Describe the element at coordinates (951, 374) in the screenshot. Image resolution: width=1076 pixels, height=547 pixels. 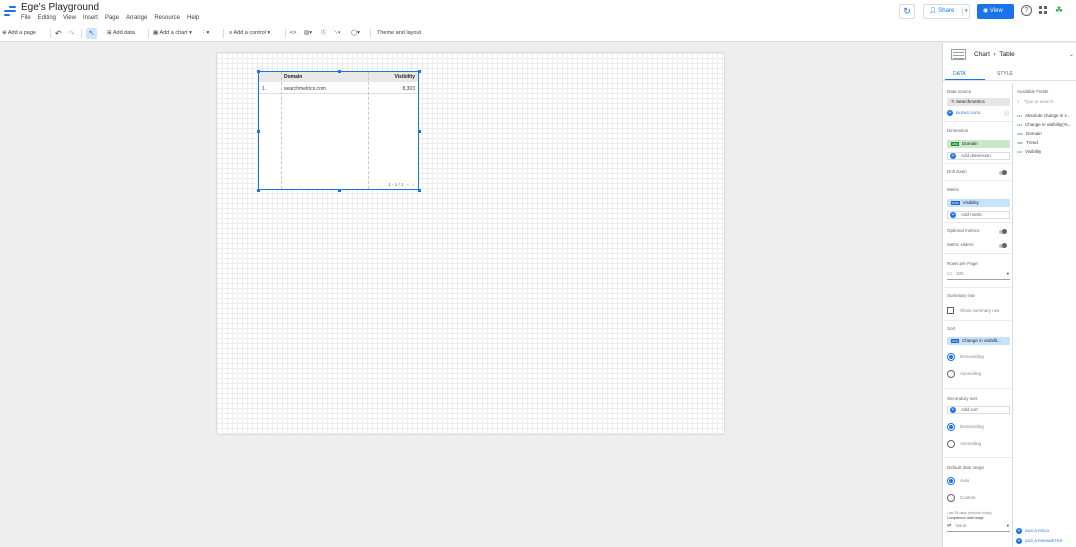
I see `sort-ascending-radio` at that location.